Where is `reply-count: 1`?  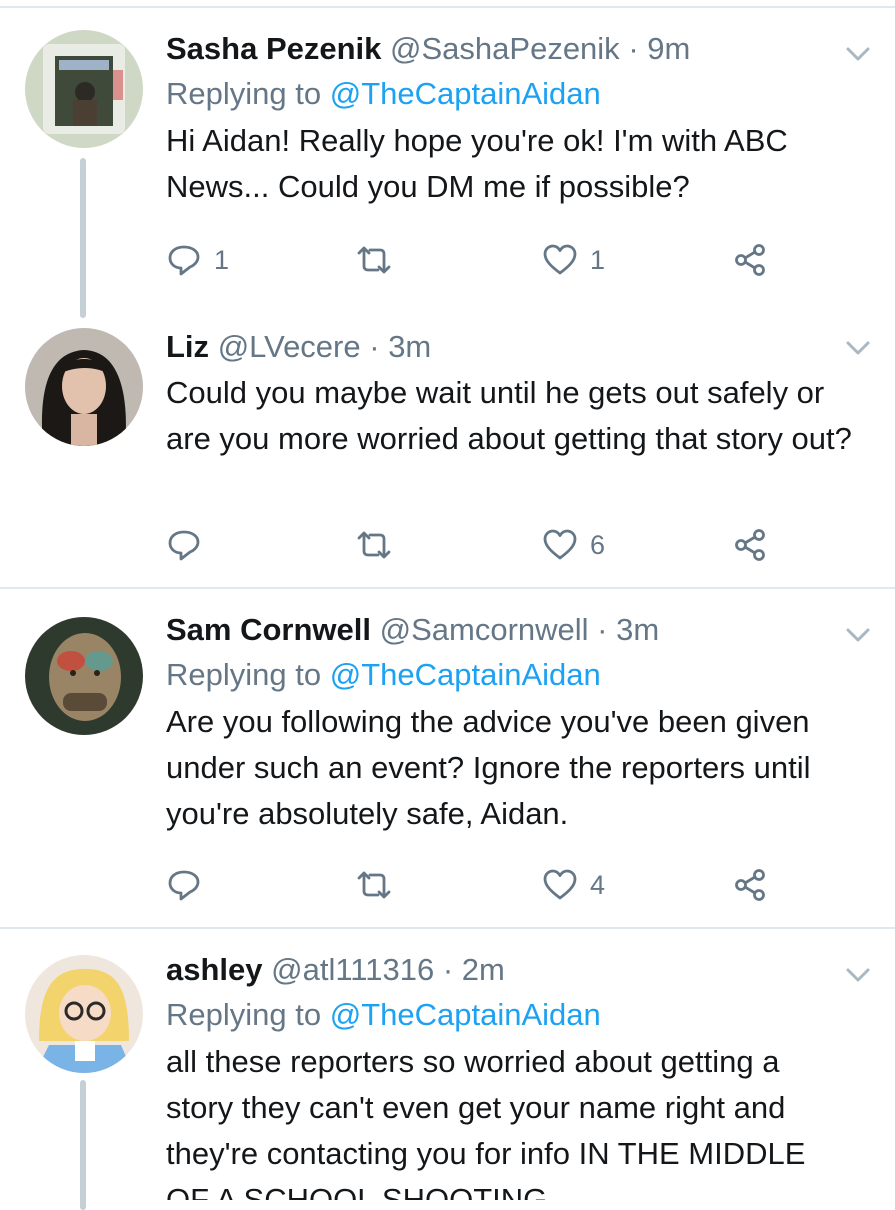 reply-count: 1 is located at coordinates (222, 259).